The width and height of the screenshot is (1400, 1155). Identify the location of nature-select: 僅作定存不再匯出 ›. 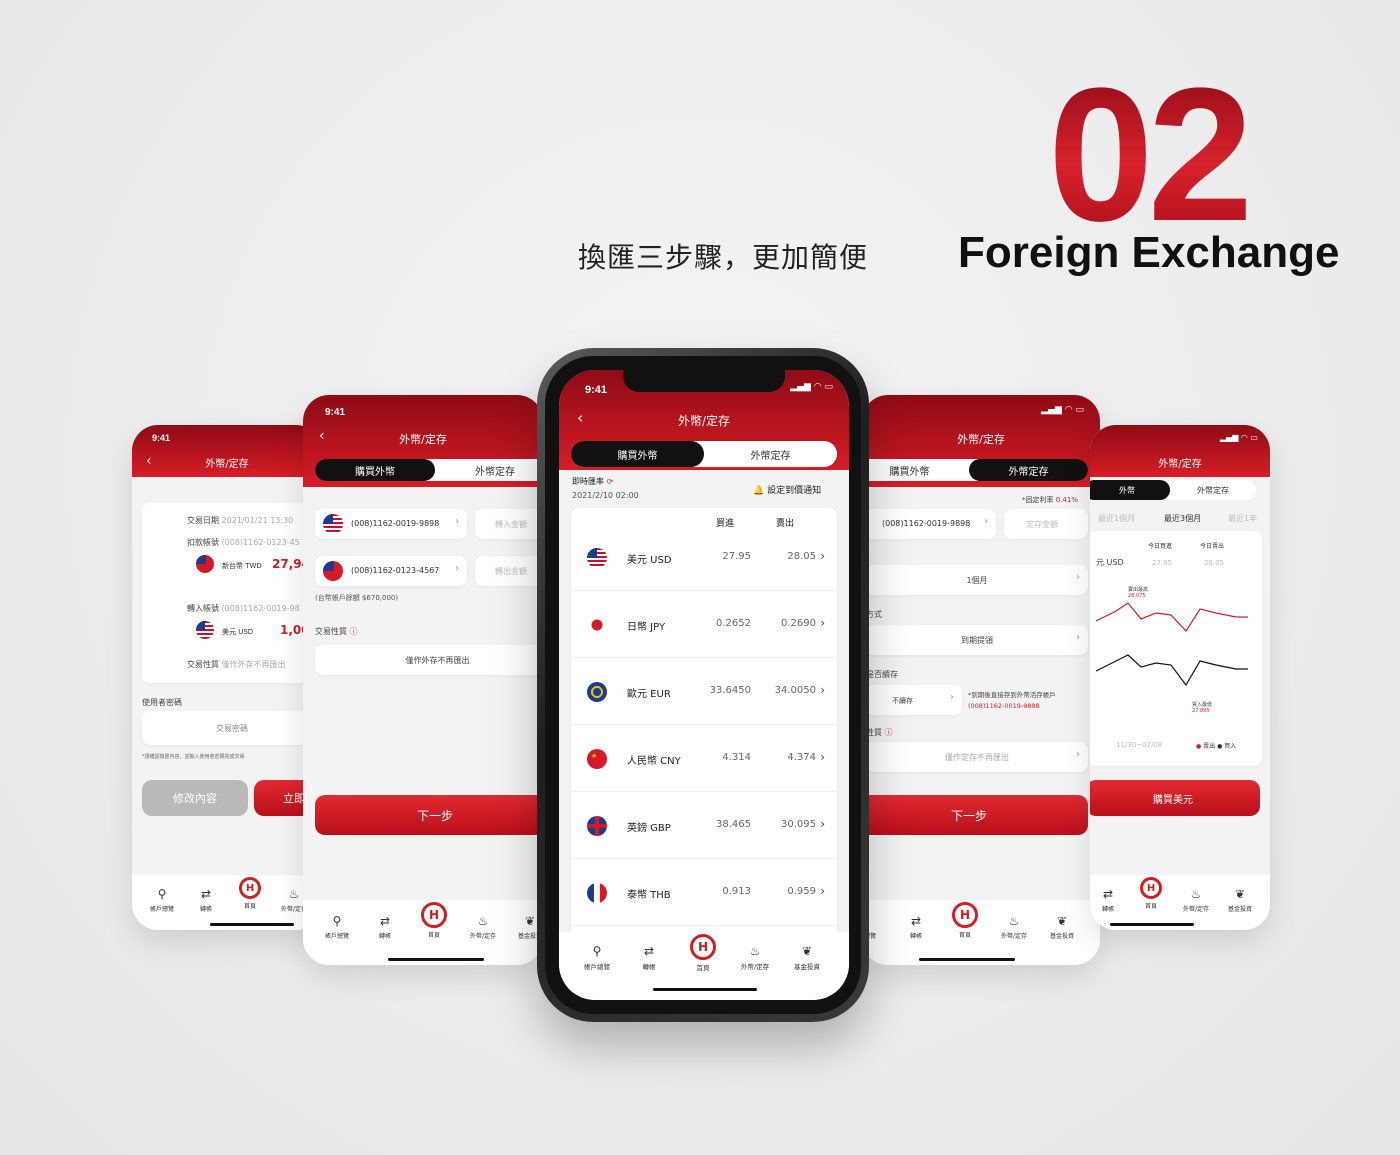
(977, 757).